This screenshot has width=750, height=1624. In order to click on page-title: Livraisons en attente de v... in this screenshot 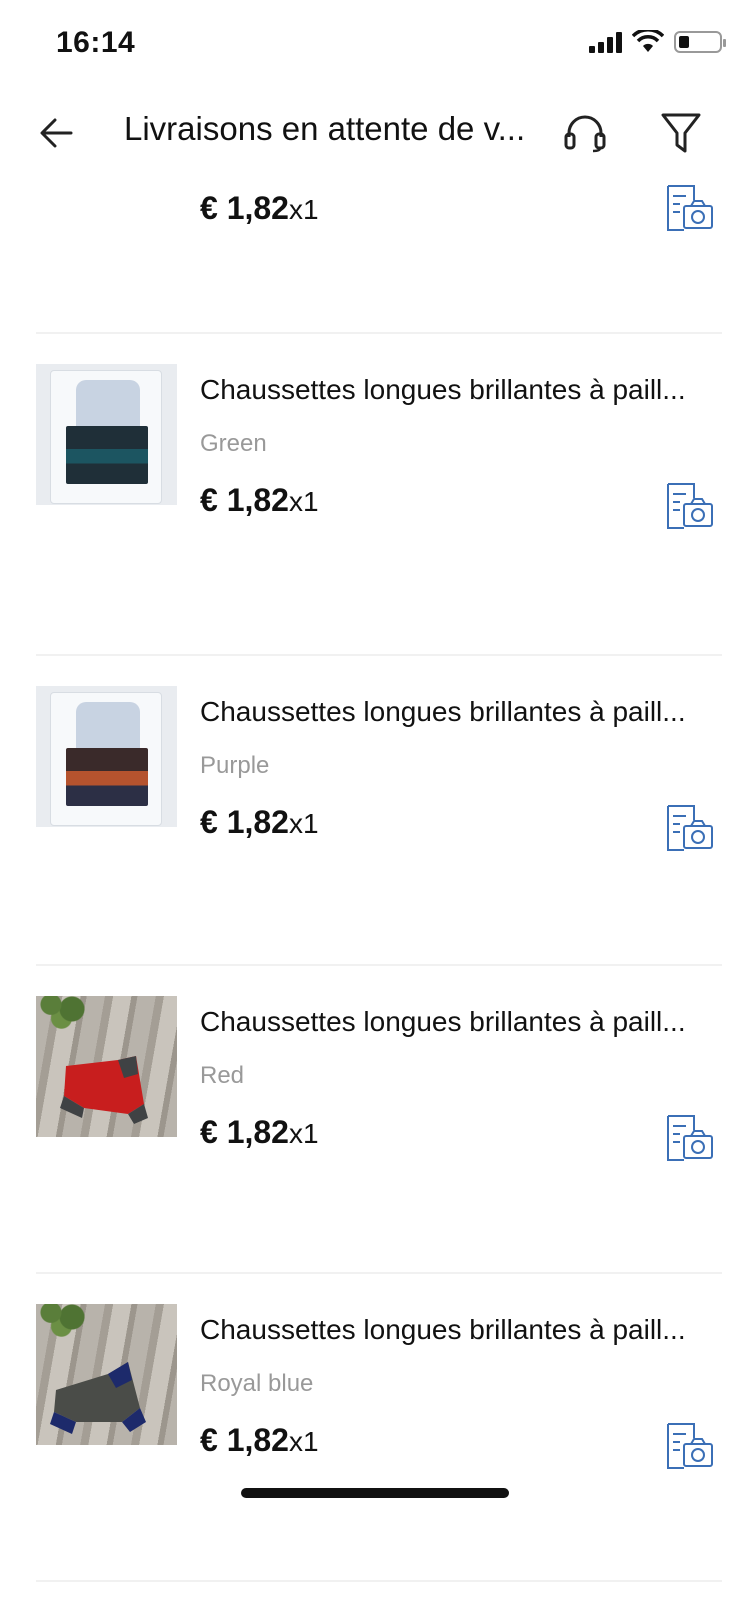, I will do `click(325, 128)`.